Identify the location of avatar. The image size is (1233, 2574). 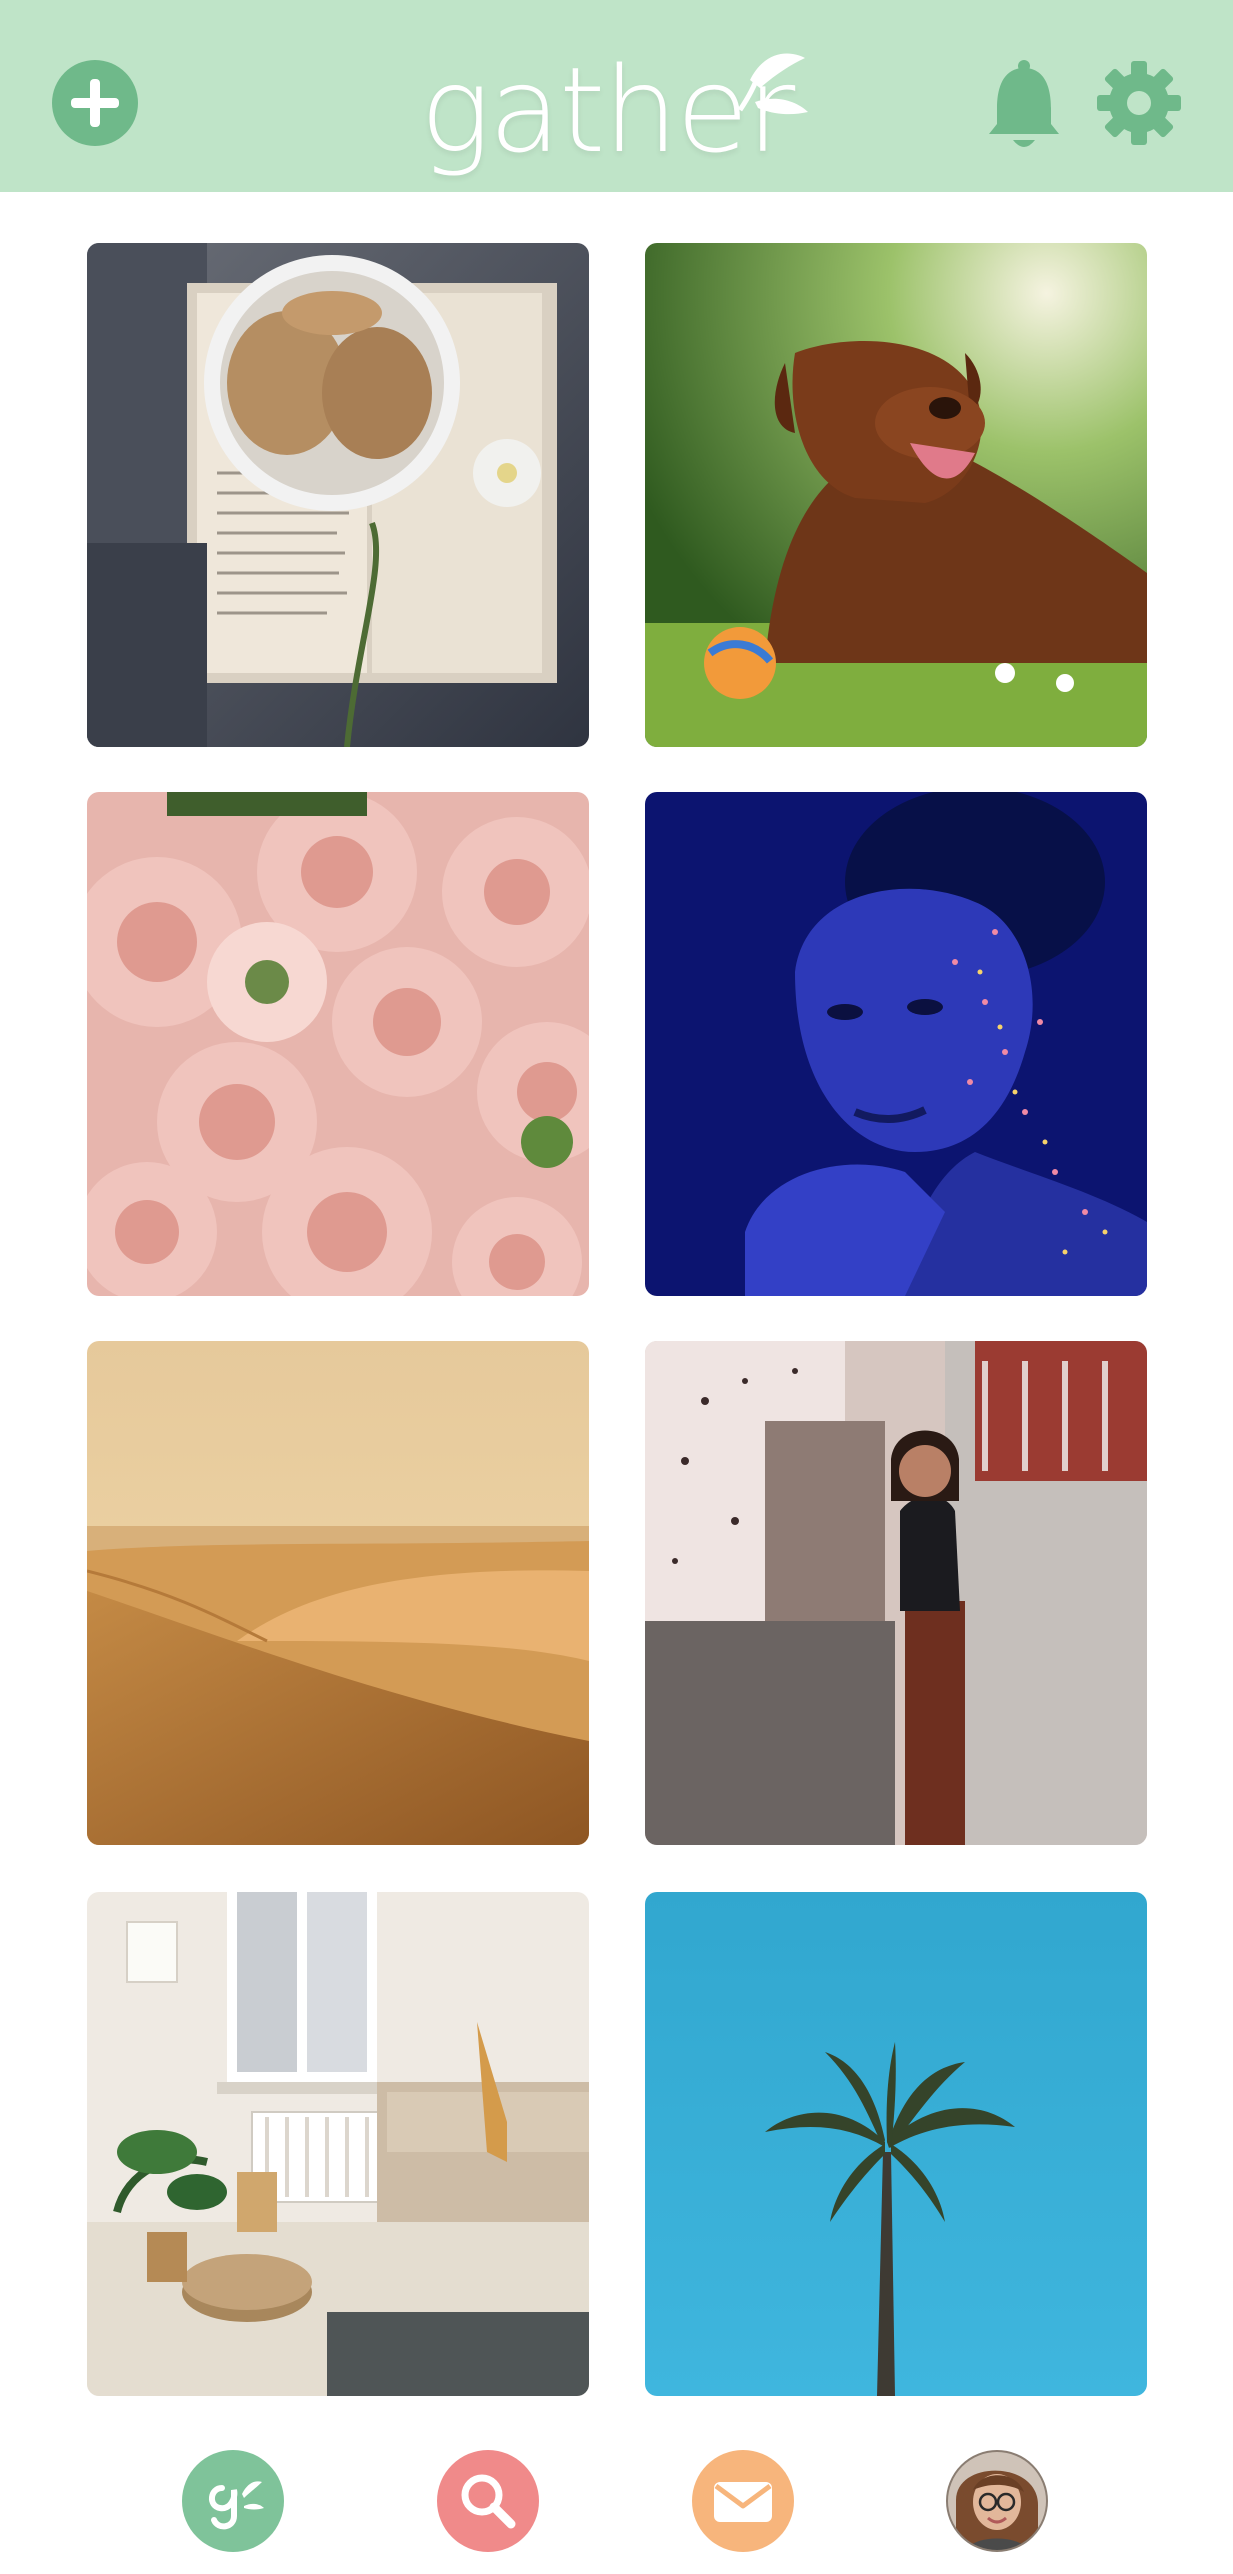
(997, 2501).